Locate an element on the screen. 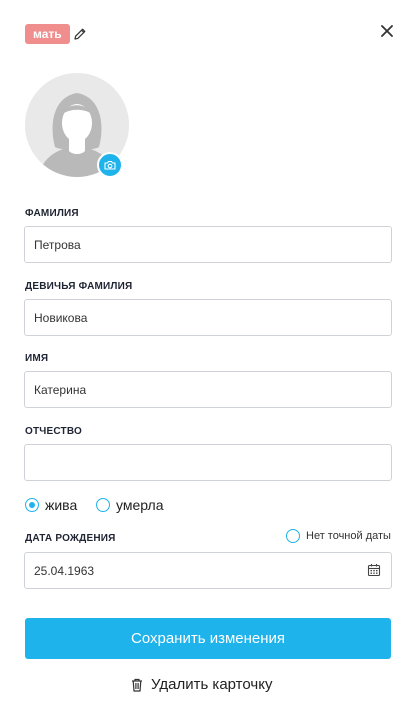  radio-deceased-indicator is located at coordinates (103, 505).